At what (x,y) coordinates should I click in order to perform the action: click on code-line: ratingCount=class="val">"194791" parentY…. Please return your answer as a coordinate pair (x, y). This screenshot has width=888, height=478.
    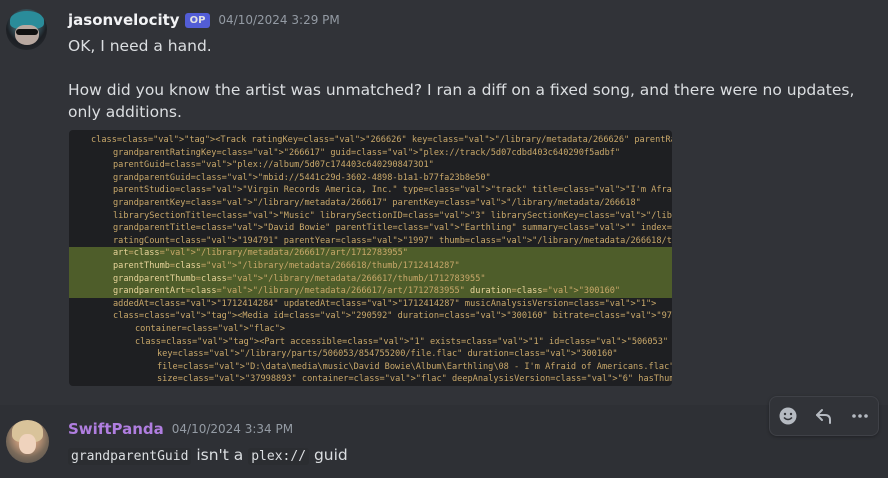
    Looking at the image, I should click on (370, 241).